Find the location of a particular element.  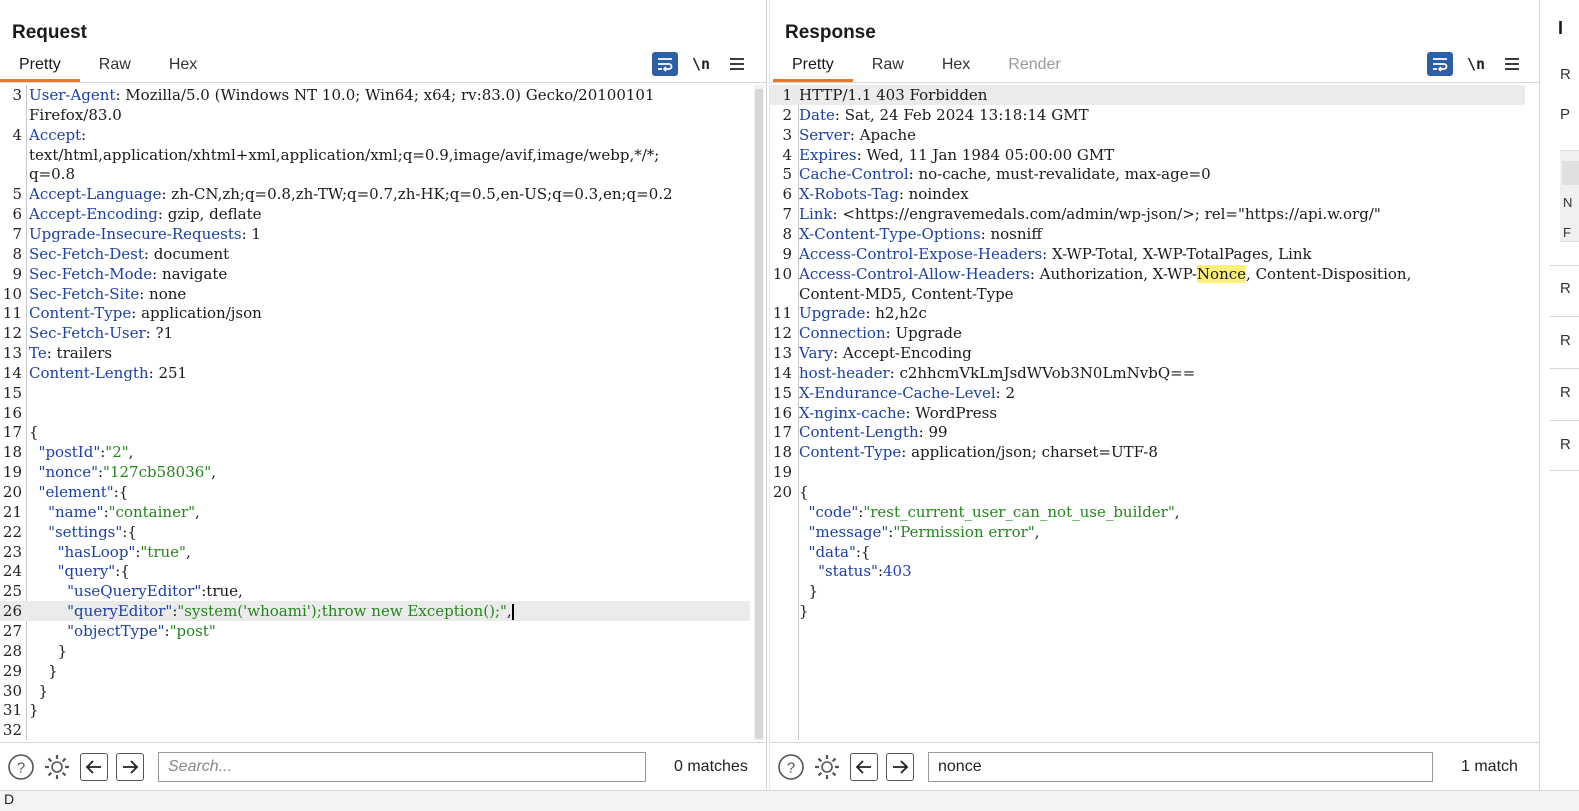

line-number: 14 is located at coordinates (782, 372).